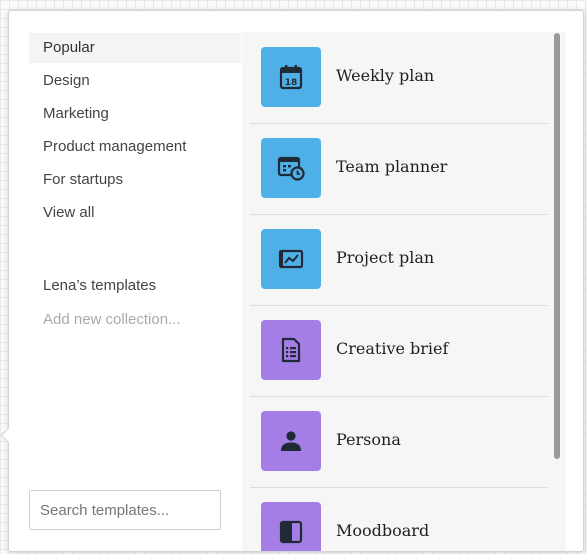  What do you see at coordinates (135, 81) in the screenshot?
I see `sidebar-item-design: Design` at bounding box center [135, 81].